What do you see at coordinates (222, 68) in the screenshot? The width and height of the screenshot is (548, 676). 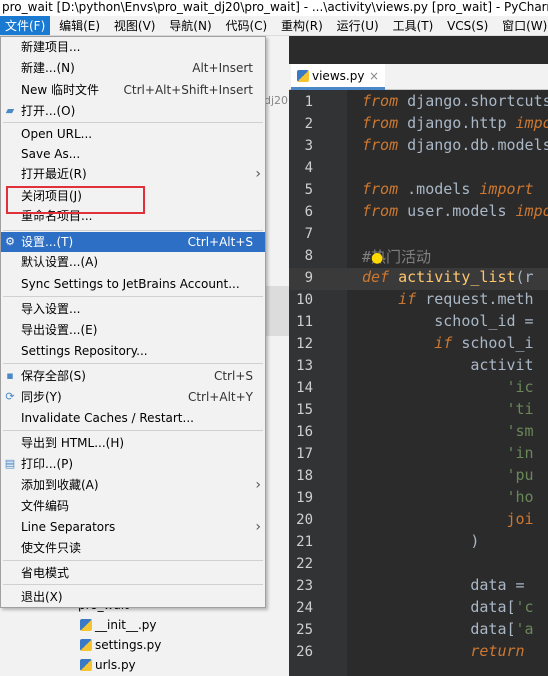 I see `menu-item-shortcut: Alt+Insert` at bounding box center [222, 68].